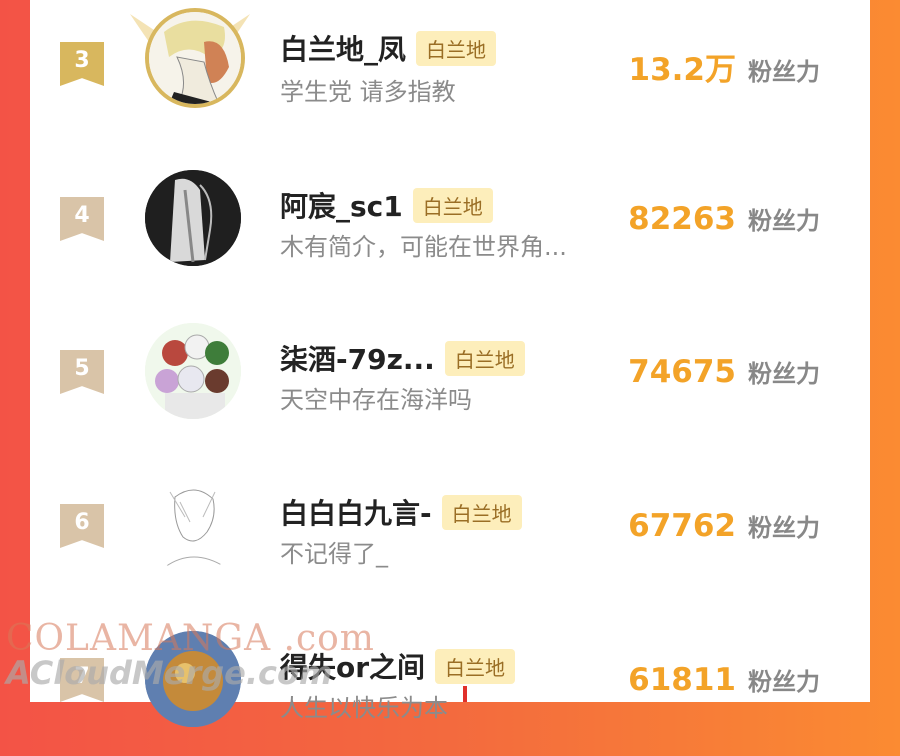  What do you see at coordinates (402, 358) in the screenshot?
I see `user-name: 柒酒-79z... 白兰地` at bounding box center [402, 358].